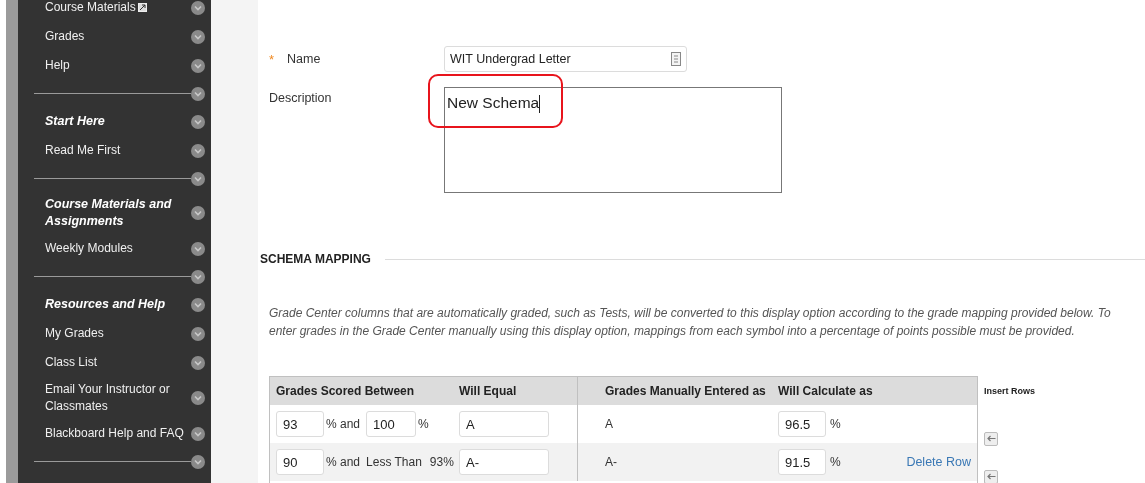 This screenshot has height=483, width=1145. I want to click on section-heading: SCHEMA MAPPING, so click(315, 259).